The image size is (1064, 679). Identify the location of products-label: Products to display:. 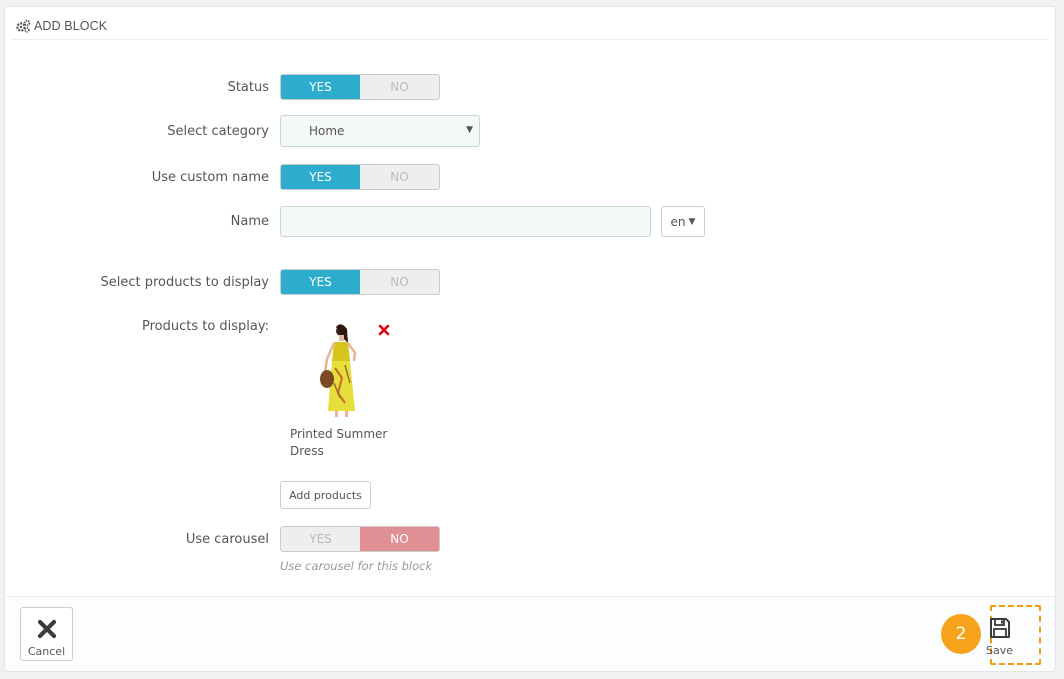
(205, 326).